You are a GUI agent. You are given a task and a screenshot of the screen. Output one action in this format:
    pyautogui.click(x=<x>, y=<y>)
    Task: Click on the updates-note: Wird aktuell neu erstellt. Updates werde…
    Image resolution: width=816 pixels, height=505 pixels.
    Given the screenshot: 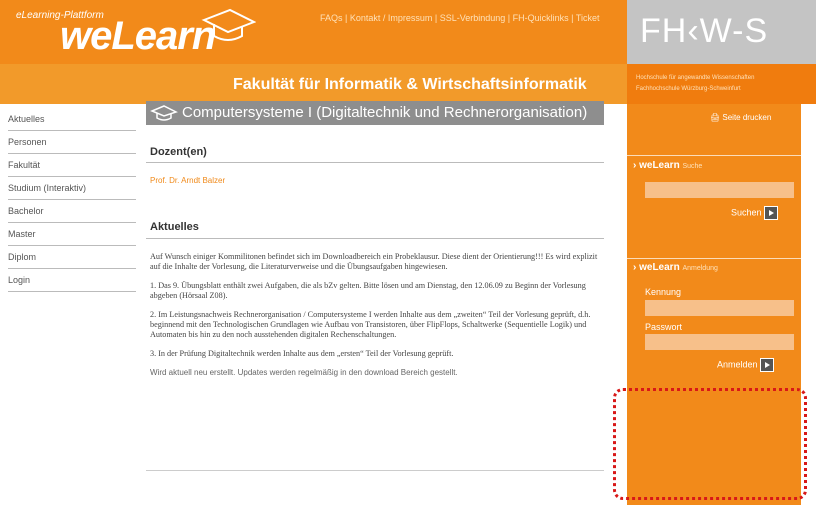 What is the action you would take?
    pyautogui.click(x=304, y=372)
    